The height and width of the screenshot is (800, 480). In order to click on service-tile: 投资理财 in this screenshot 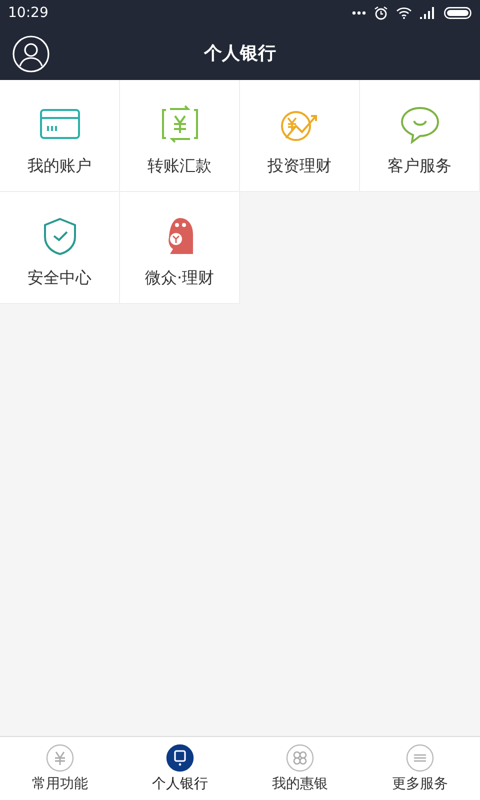, I will do `click(300, 136)`.